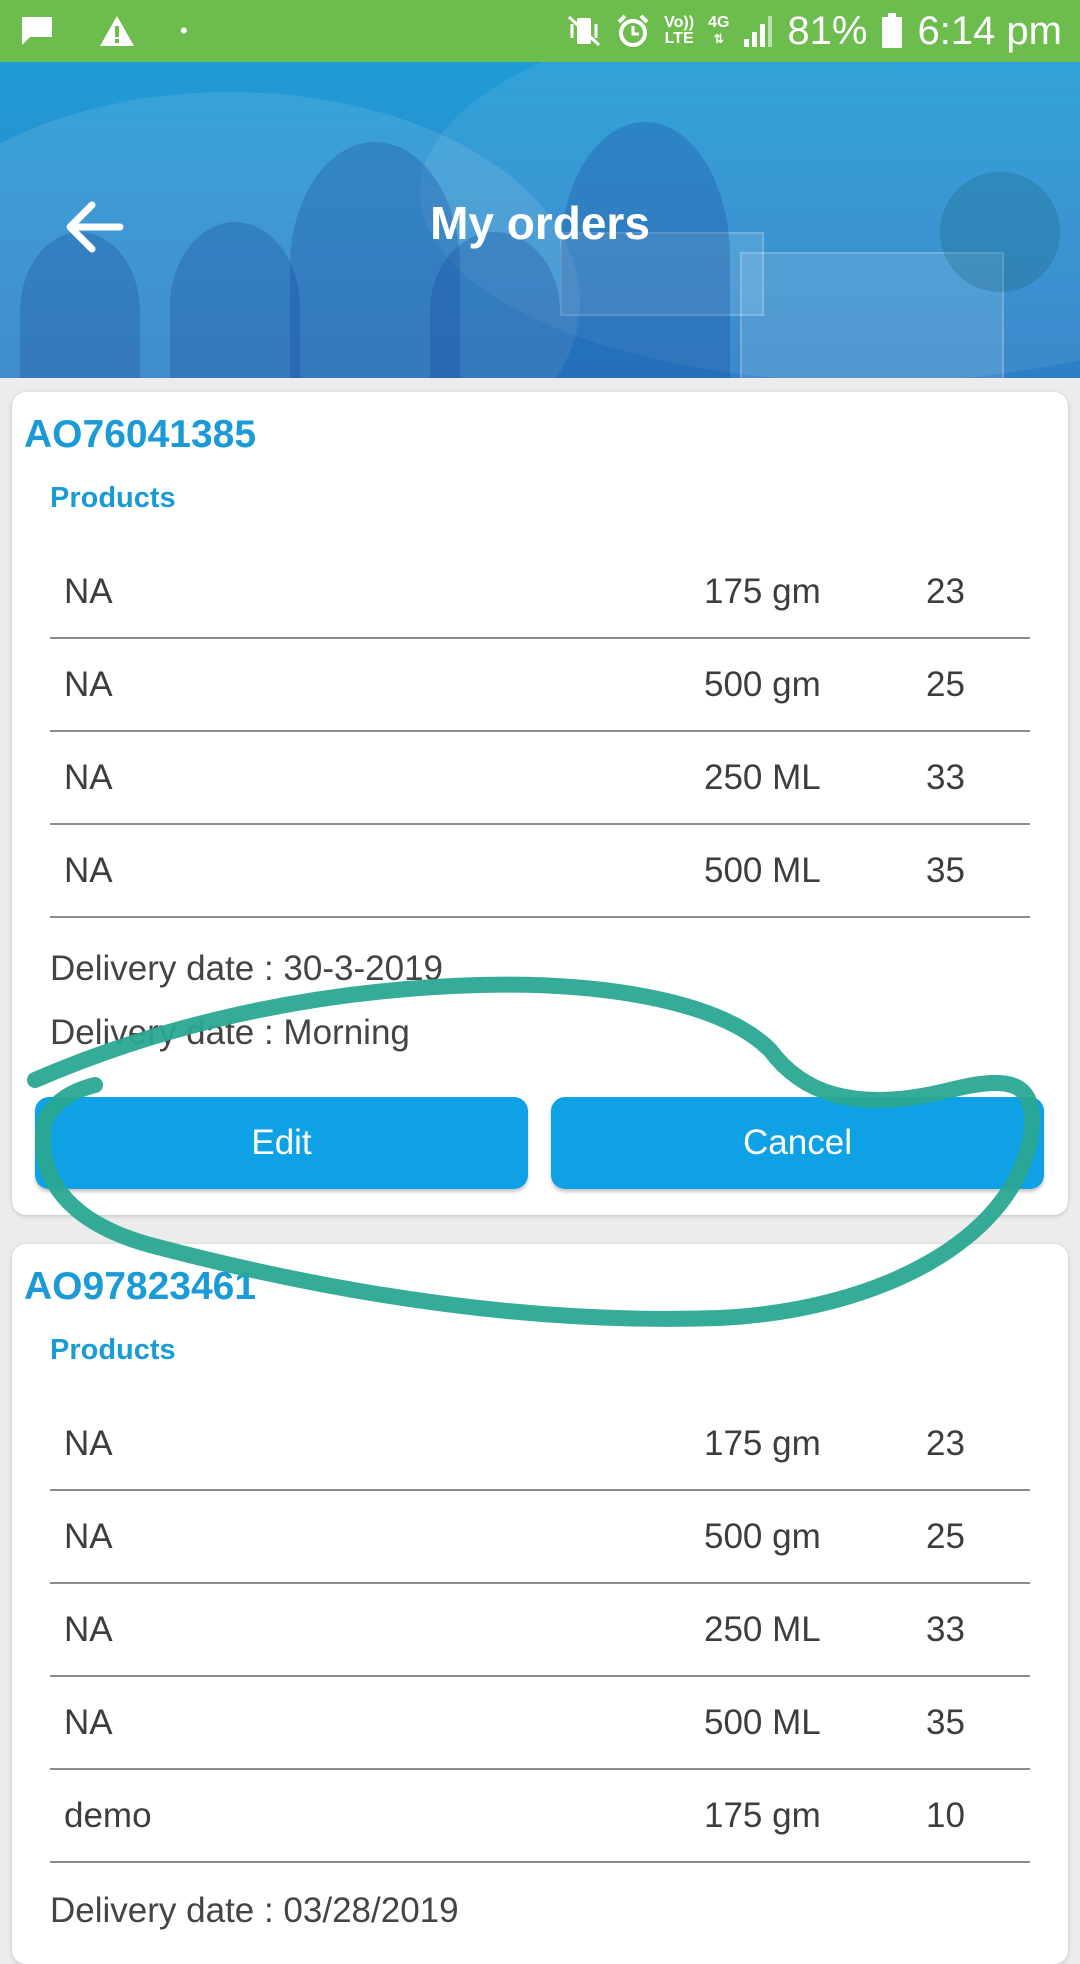 This screenshot has height=1964, width=1080. Describe the element at coordinates (758, 31) in the screenshot. I see `signal-icon` at that location.